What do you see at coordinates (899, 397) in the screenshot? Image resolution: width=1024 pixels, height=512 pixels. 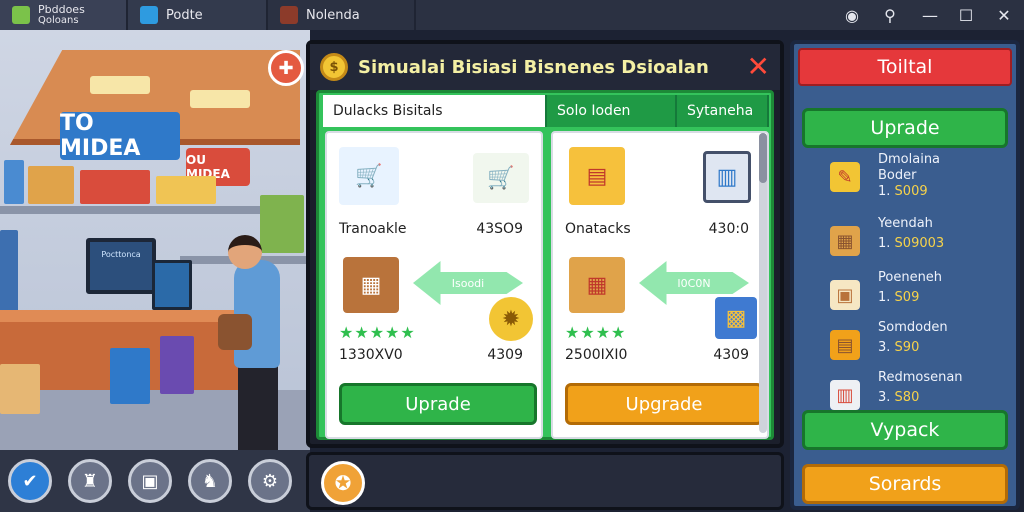 I see `panel-item-value: 3. S80` at bounding box center [899, 397].